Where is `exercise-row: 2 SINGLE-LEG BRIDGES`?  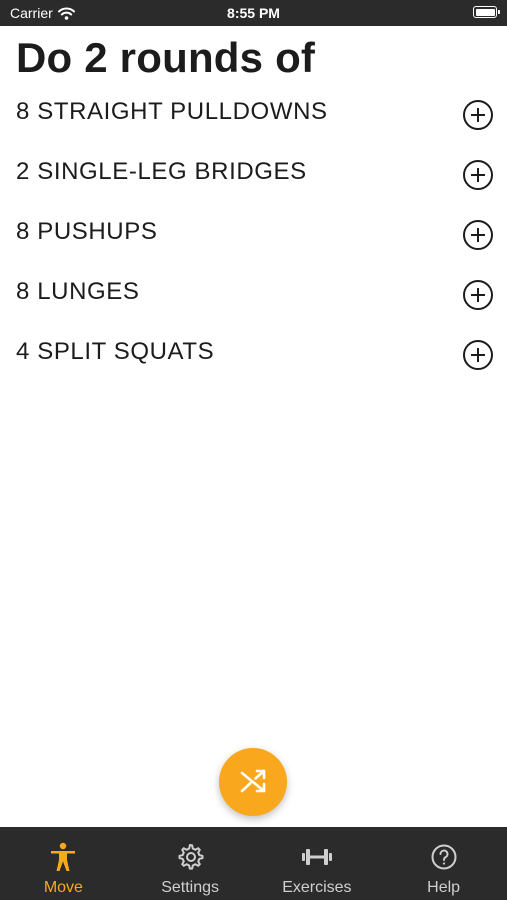
exercise-row: 2 SINGLE-LEG BRIDGES is located at coordinates (253, 174).